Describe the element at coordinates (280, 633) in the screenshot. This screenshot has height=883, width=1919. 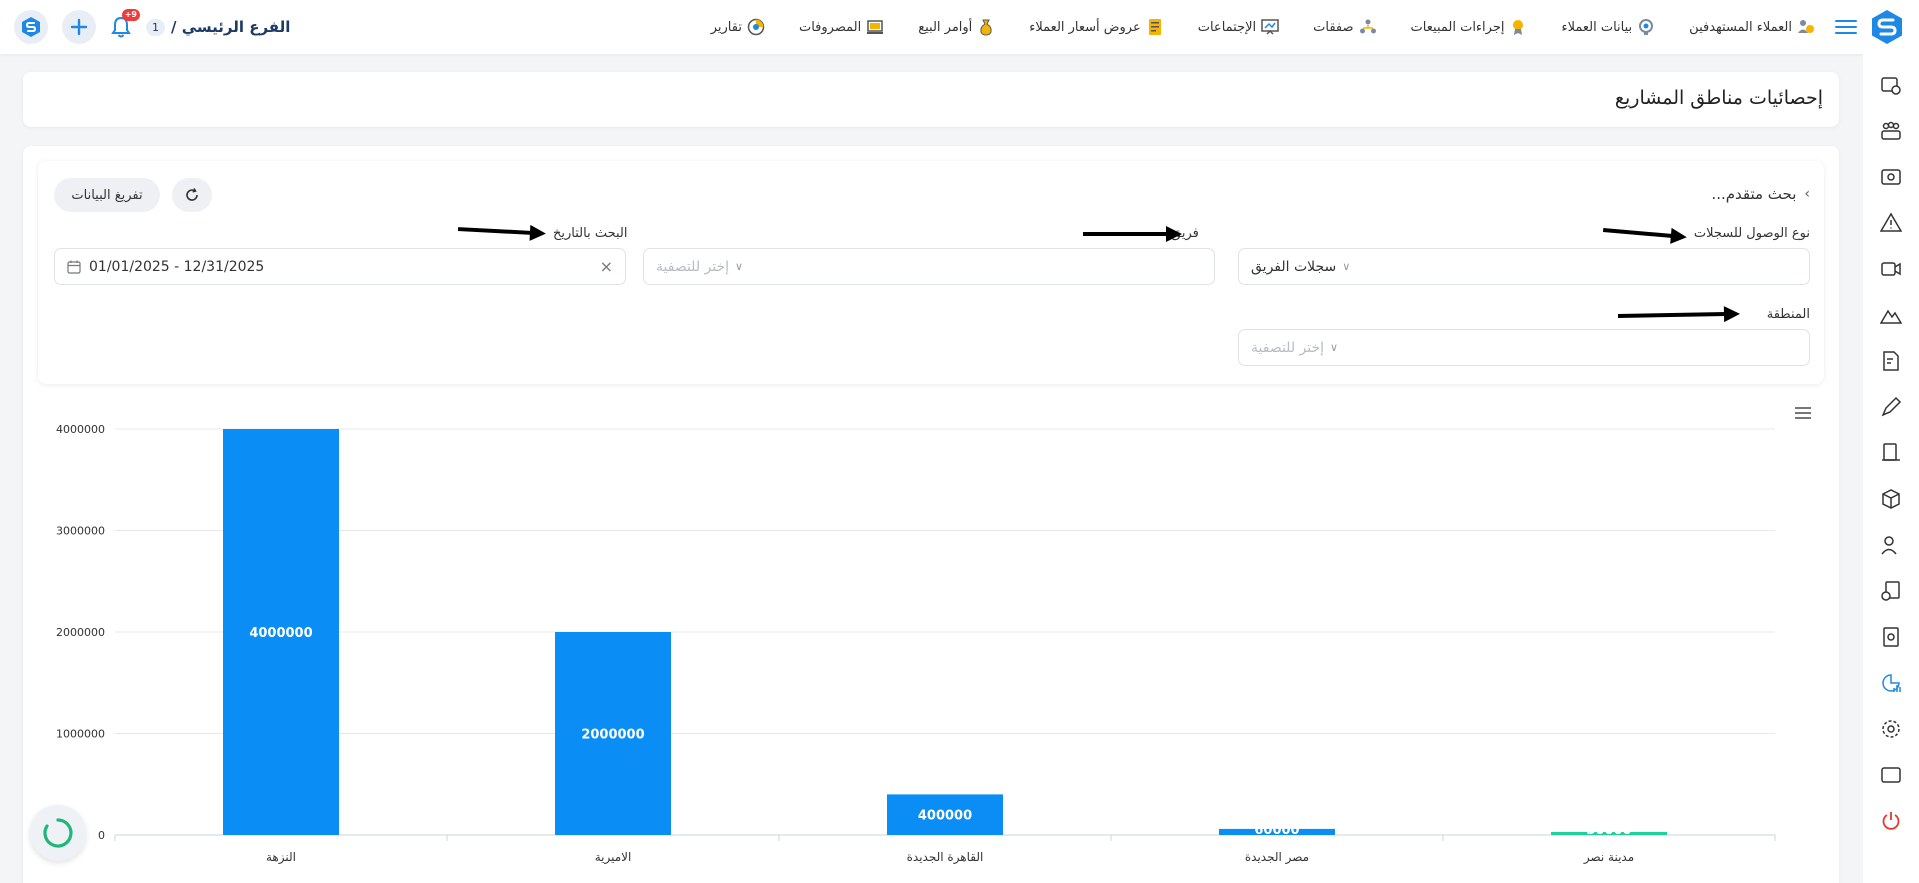
I see `bar-data-label: 4000000` at that location.